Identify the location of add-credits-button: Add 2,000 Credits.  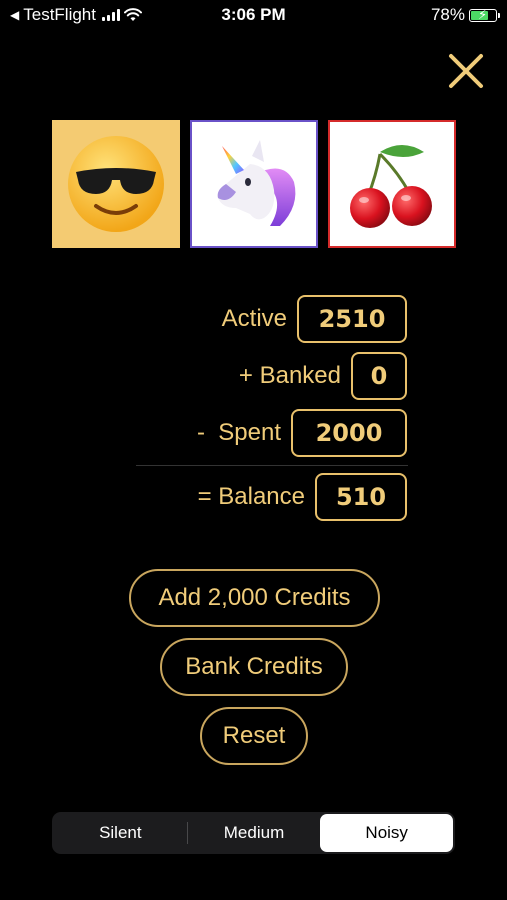
(254, 598).